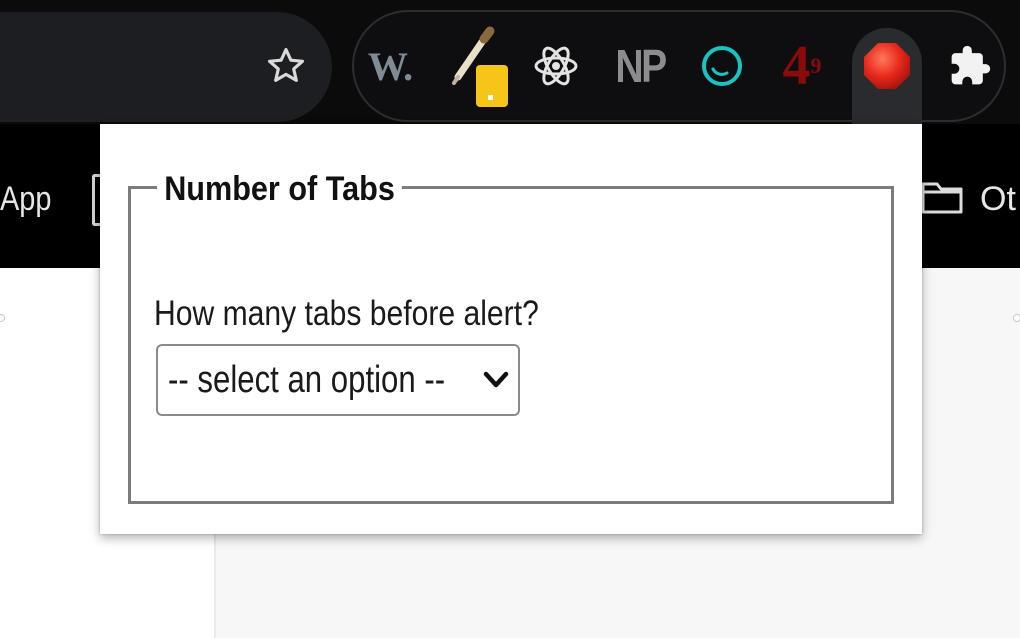 The image size is (1020, 638). Describe the element at coordinates (479, 66) in the screenshot. I see `eyedropper-icon` at that location.